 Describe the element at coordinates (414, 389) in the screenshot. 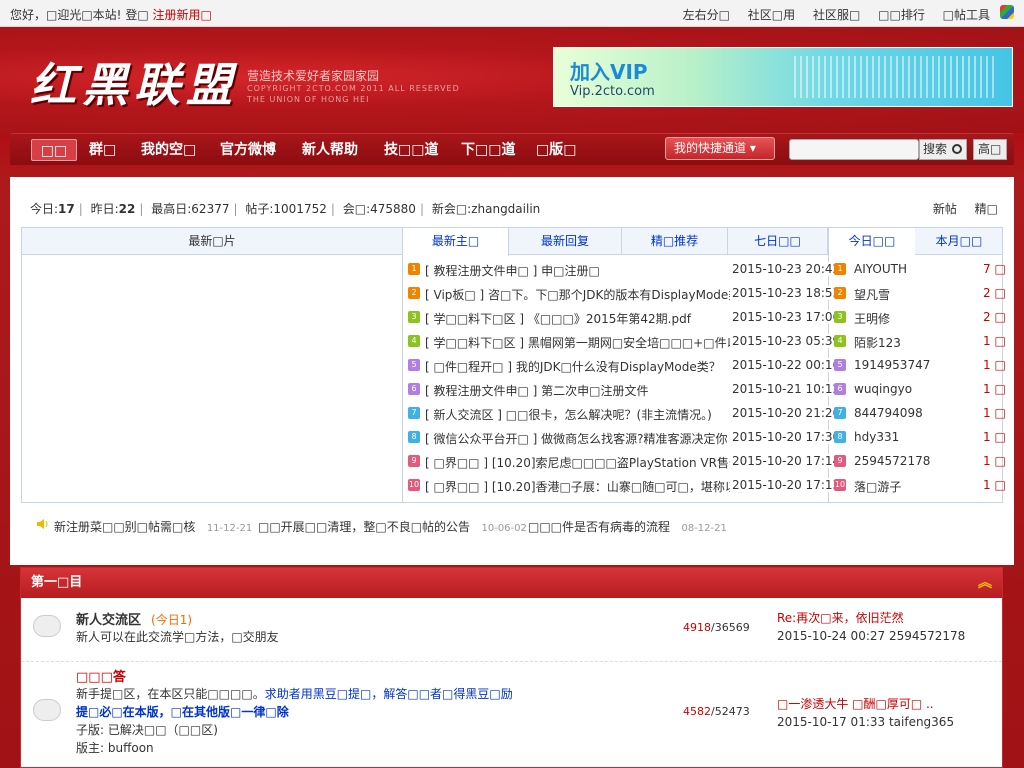

I see `rank-badge: 6` at that location.